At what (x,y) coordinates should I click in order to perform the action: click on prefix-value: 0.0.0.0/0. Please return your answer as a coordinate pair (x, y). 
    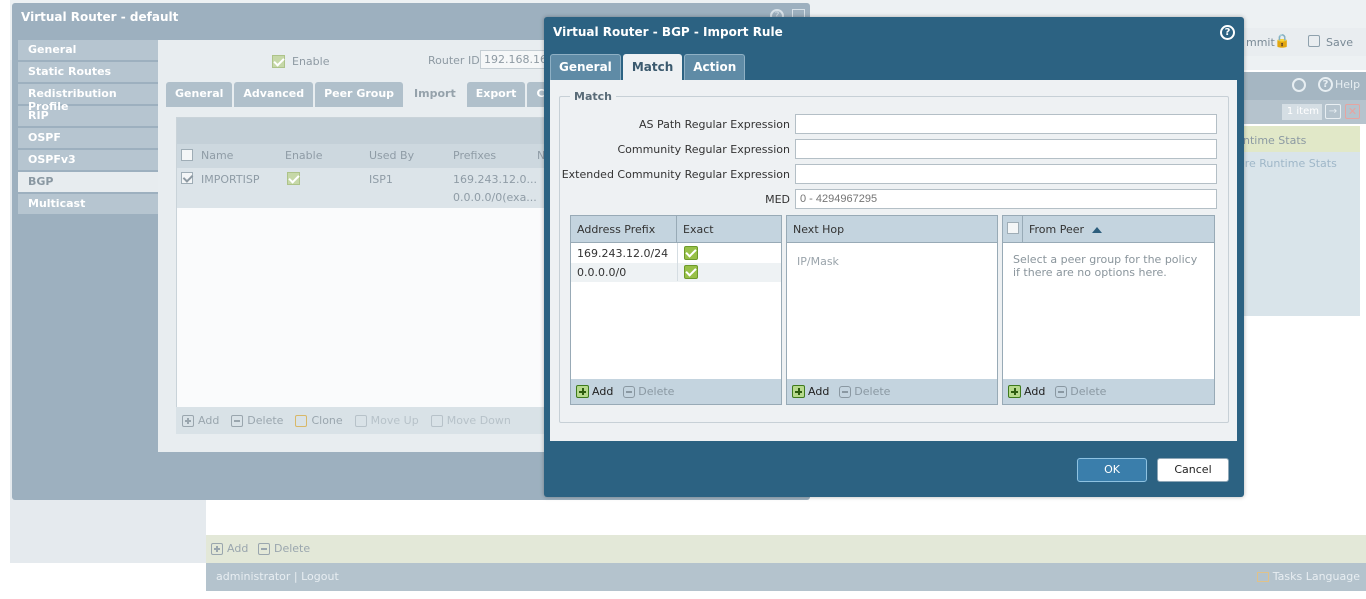
    Looking at the image, I should click on (602, 272).